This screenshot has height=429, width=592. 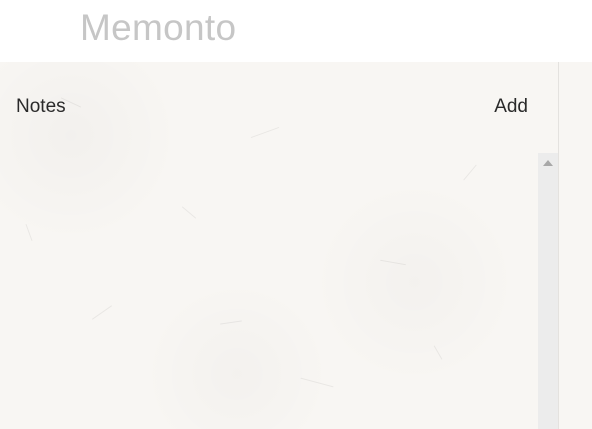 I want to click on title-bar: Memonto, so click(x=296, y=31).